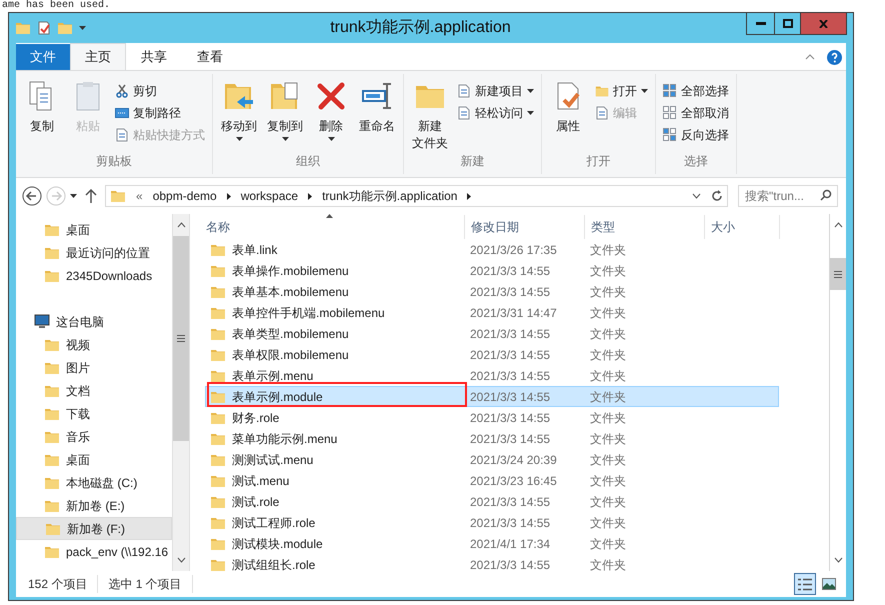 This screenshot has height=605, width=885. I want to click on group-label: 组织, so click(308, 161).